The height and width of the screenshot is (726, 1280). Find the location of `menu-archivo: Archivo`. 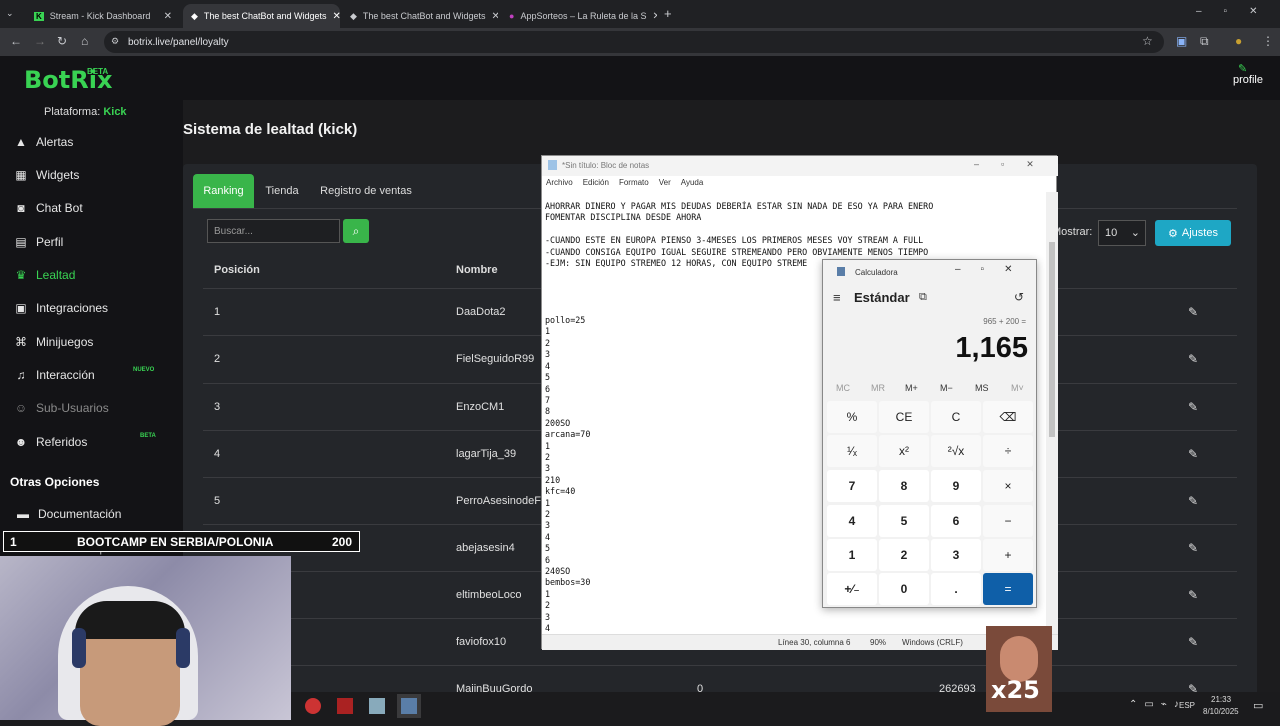

menu-archivo: Archivo is located at coordinates (559, 185).